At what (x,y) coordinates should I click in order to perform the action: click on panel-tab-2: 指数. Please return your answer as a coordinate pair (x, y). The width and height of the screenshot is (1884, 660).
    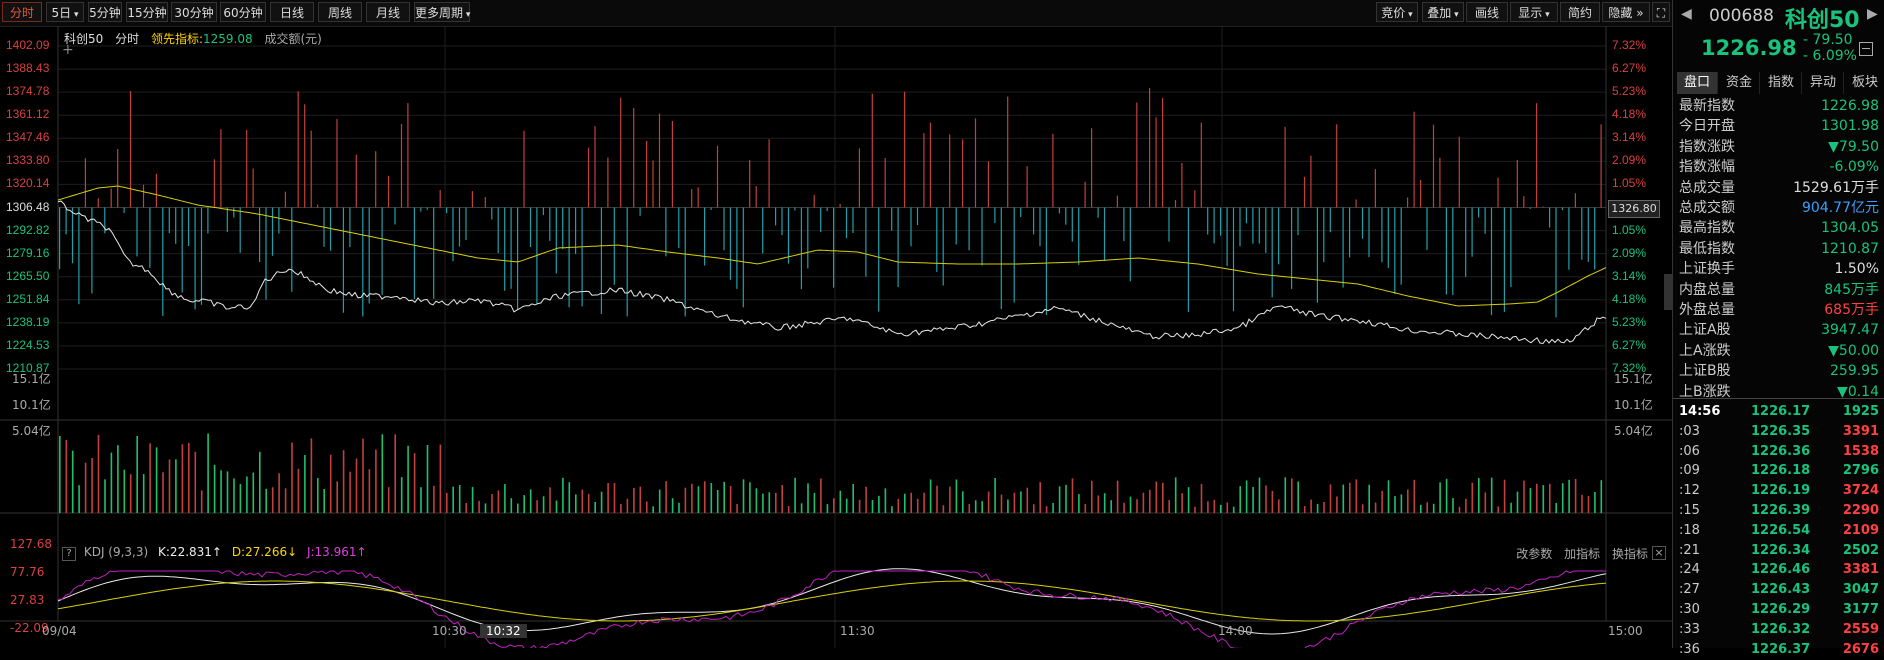
    Looking at the image, I should click on (1781, 83).